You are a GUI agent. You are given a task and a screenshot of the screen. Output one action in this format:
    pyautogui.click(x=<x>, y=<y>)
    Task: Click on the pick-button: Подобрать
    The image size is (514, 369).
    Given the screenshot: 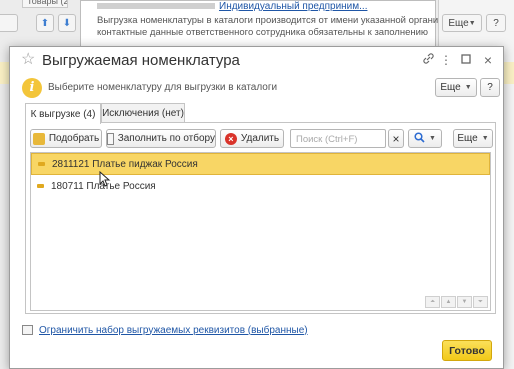 What is the action you would take?
    pyautogui.click(x=66, y=138)
    